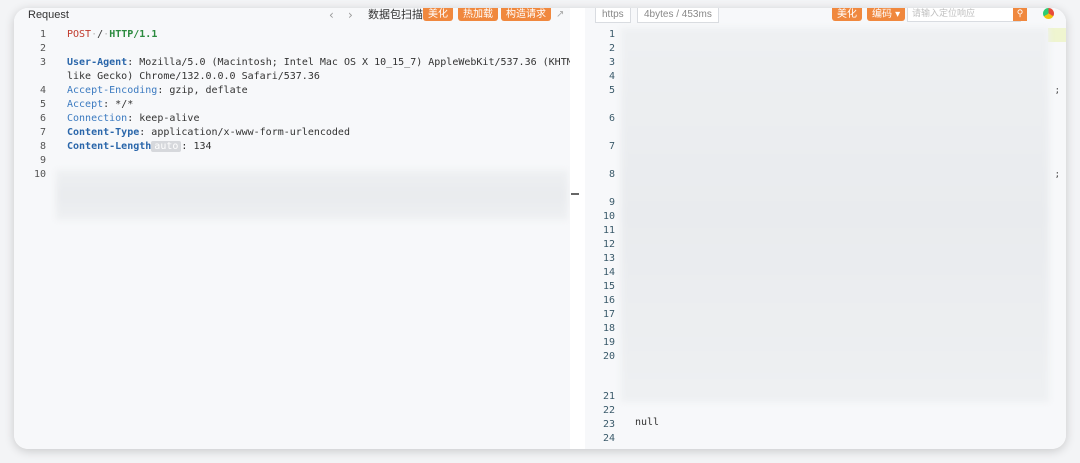 Image resolution: width=1080 pixels, height=463 pixels. What do you see at coordinates (608, 438) in the screenshot?
I see `line-number: 24` at bounding box center [608, 438].